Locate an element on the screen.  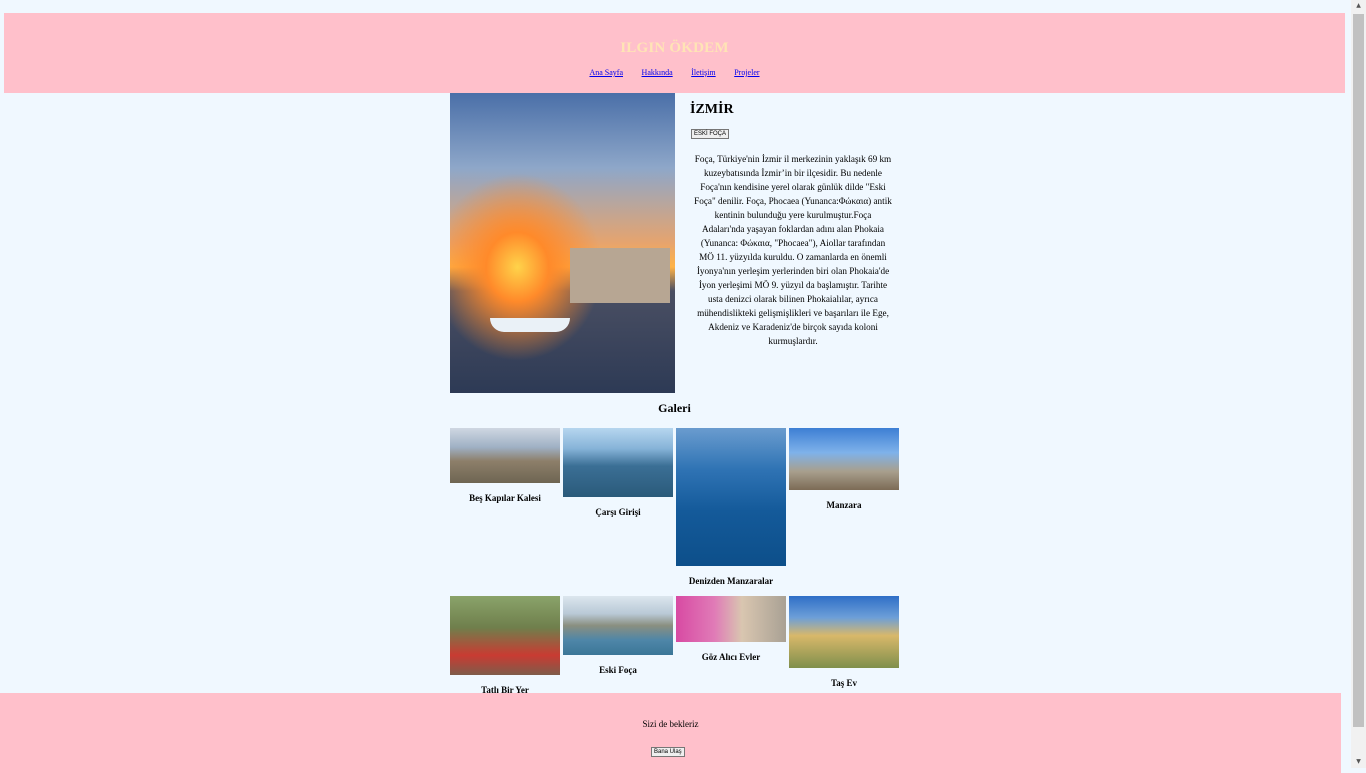
main-nav: Ana Sayfa Hakkında İletişim Projeler is located at coordinates (674, 72).